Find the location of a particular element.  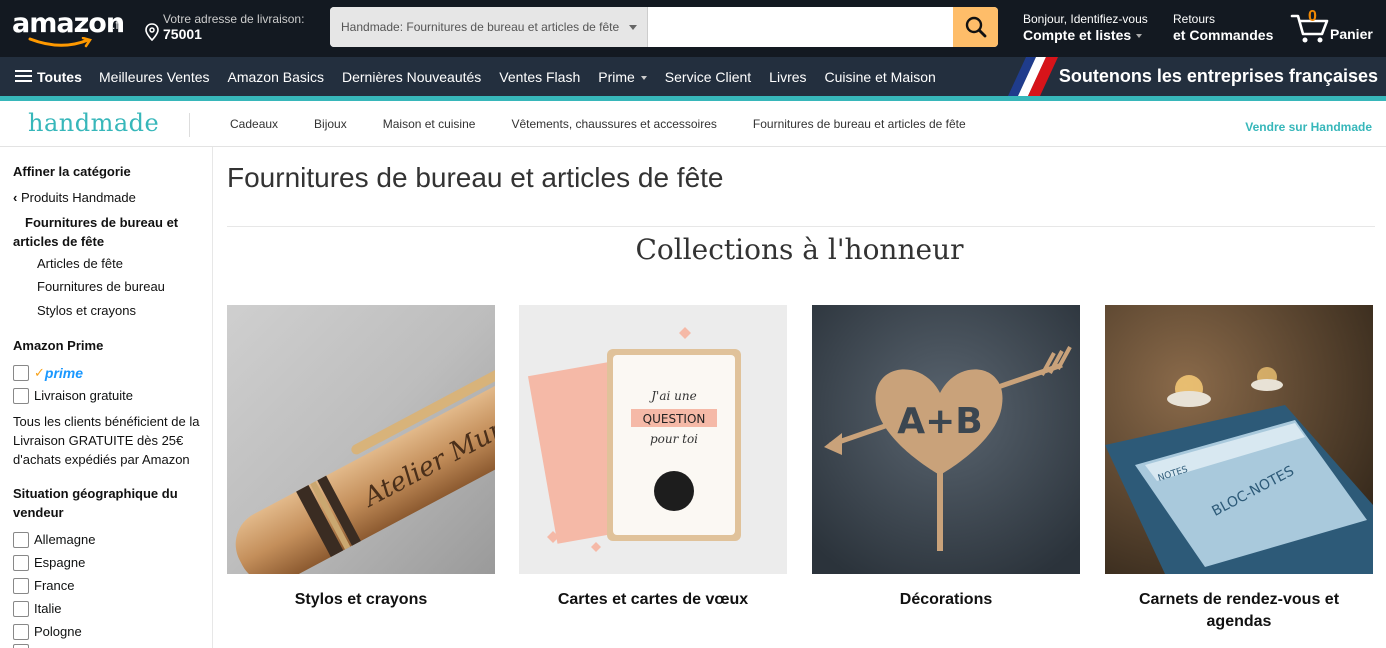

collections-heading: Collections à l'honneur is located at coordinates (693, 249).